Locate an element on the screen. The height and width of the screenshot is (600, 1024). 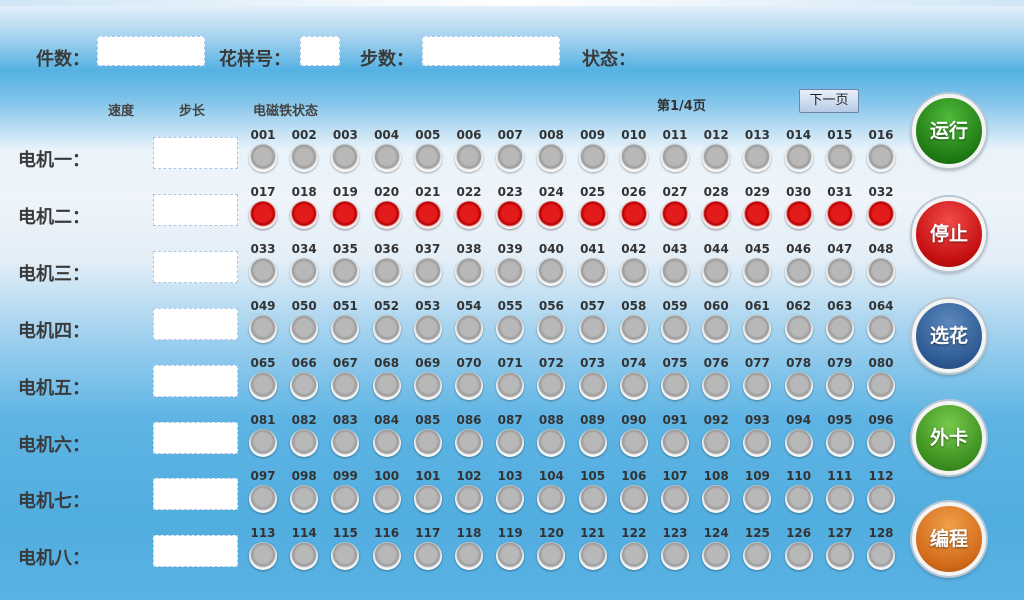
run-button: 运行 is located at coordinates (949, 131).